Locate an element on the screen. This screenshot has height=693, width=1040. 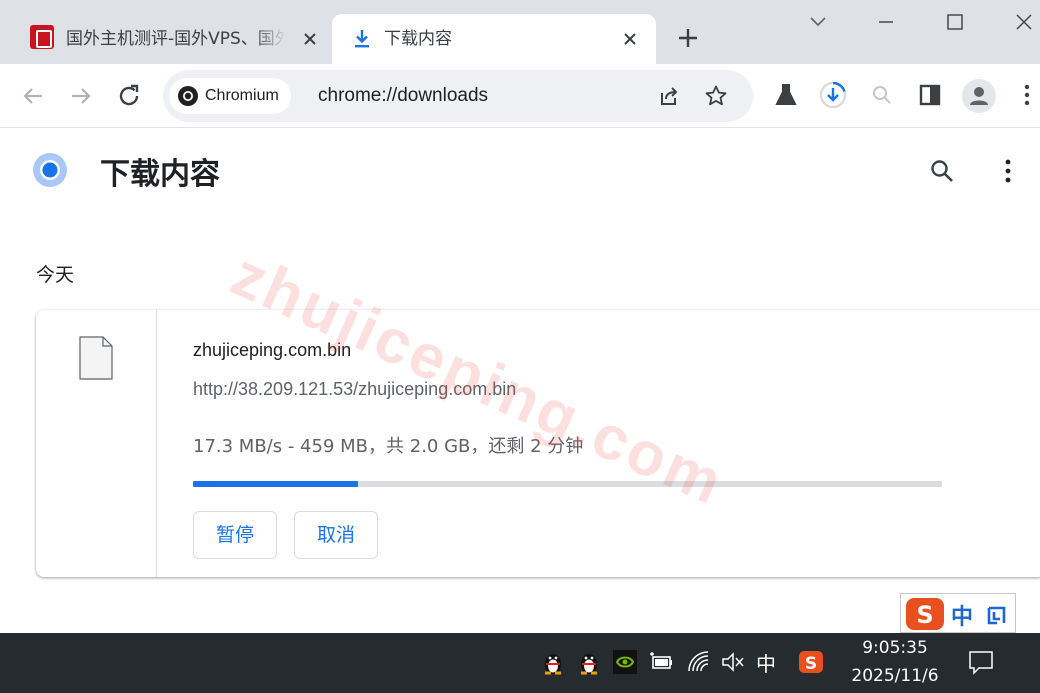
cancel-button: 取消 is located at coordinates (336, 535).